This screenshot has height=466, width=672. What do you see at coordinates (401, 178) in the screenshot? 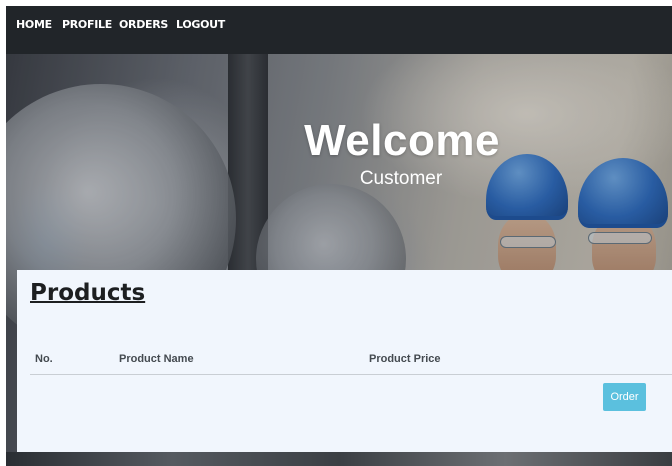
I see `hero-subtitle: Customer` at bounding box center [401, 178].